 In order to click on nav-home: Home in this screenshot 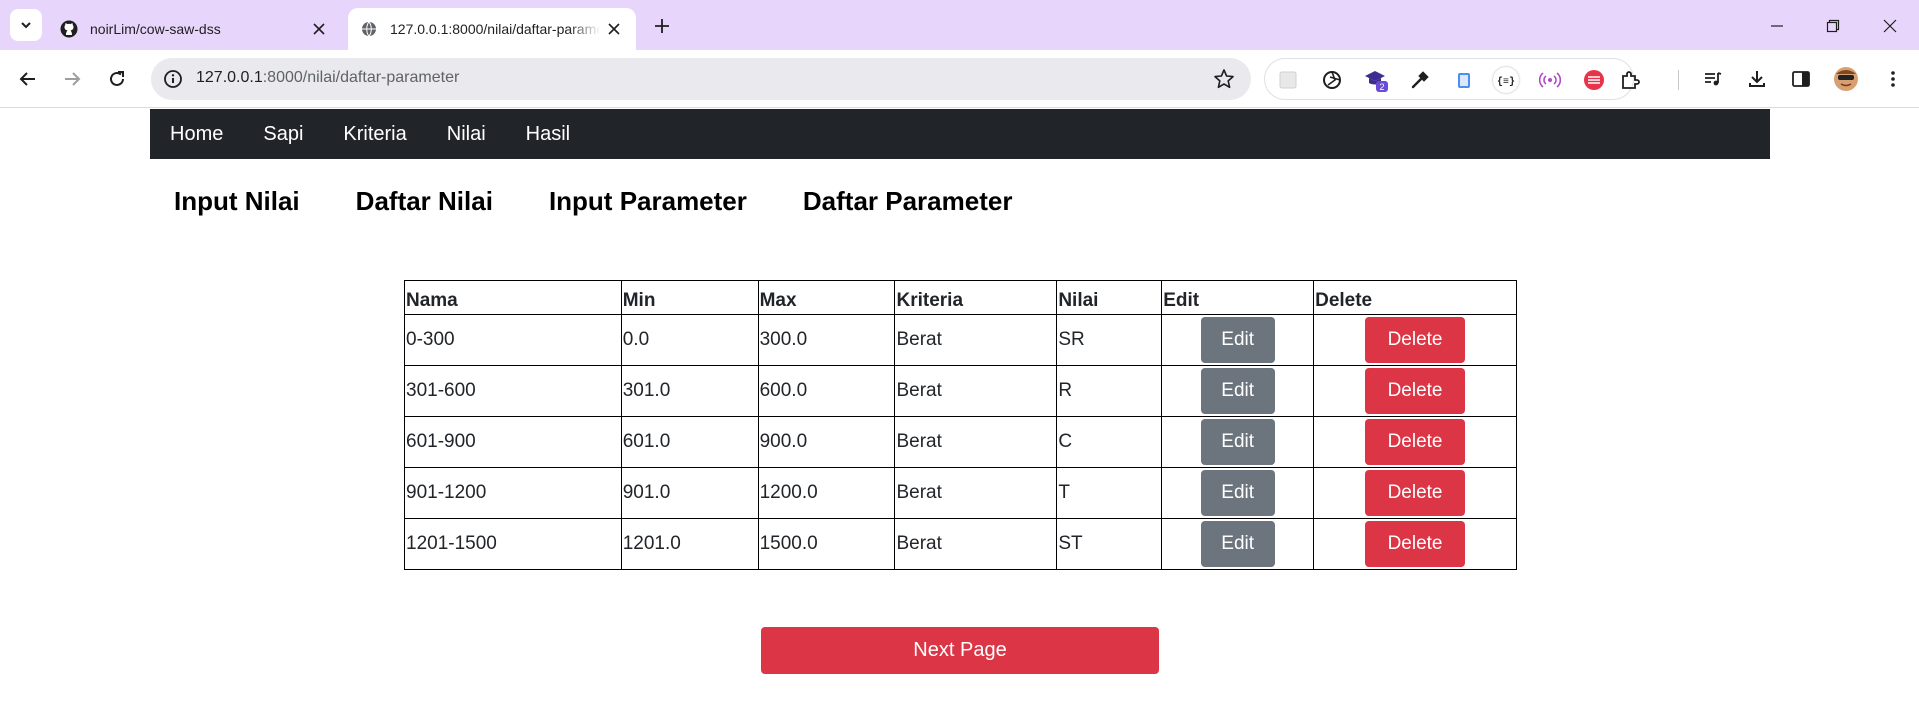, I will do `click(196, 134)`.